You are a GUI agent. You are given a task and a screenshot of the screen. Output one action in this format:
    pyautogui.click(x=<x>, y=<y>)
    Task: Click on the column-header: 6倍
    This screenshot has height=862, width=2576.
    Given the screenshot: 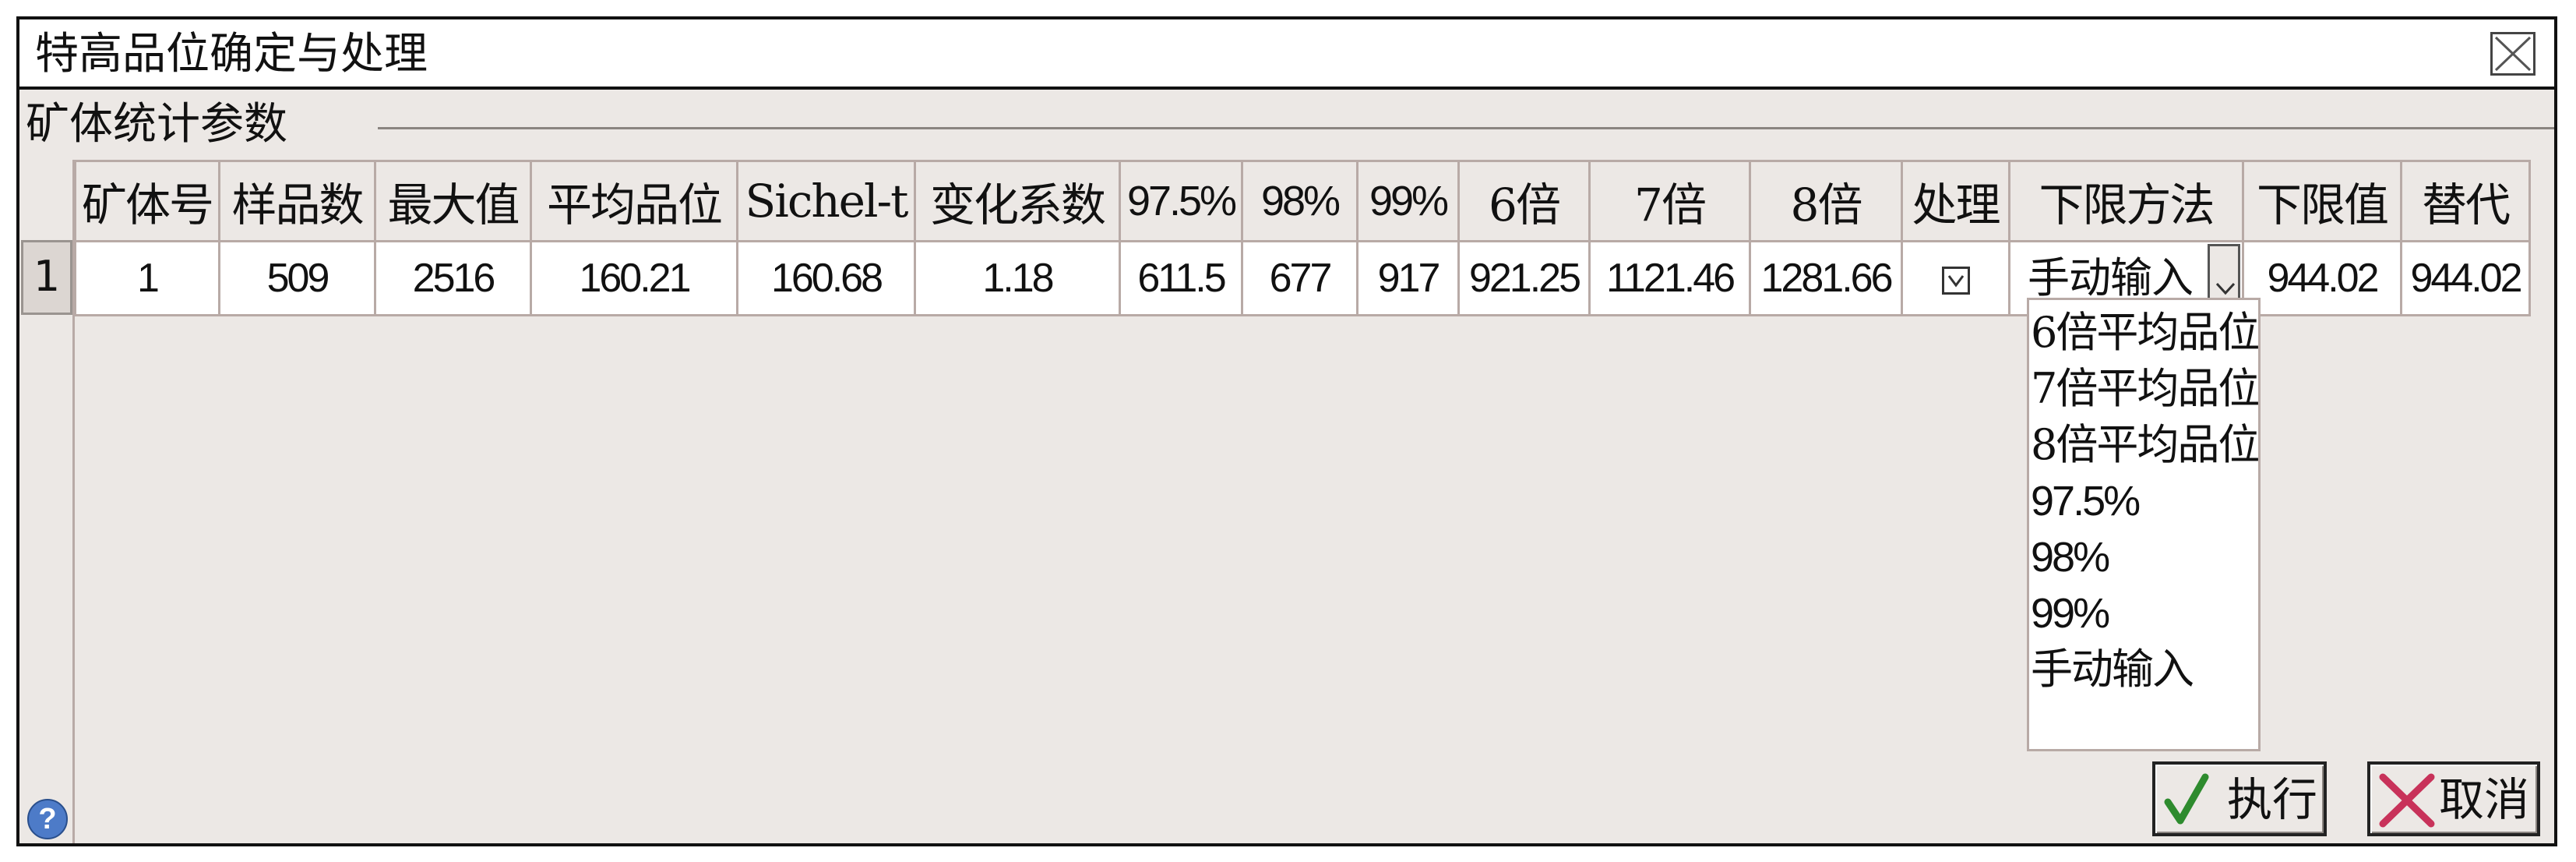 What is the action you would take?
    pyautogui.click(x=1524, y=201)
    